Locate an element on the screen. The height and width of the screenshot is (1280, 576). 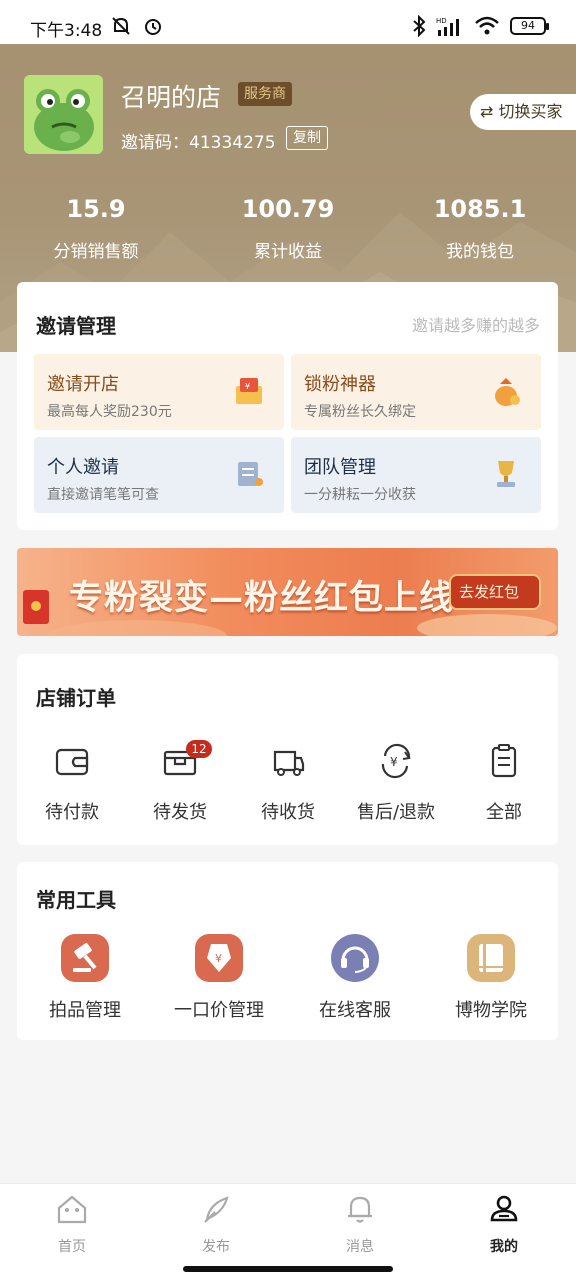
stat-sales: 15.9 分销销售额 is located at coordinates (96, 228).